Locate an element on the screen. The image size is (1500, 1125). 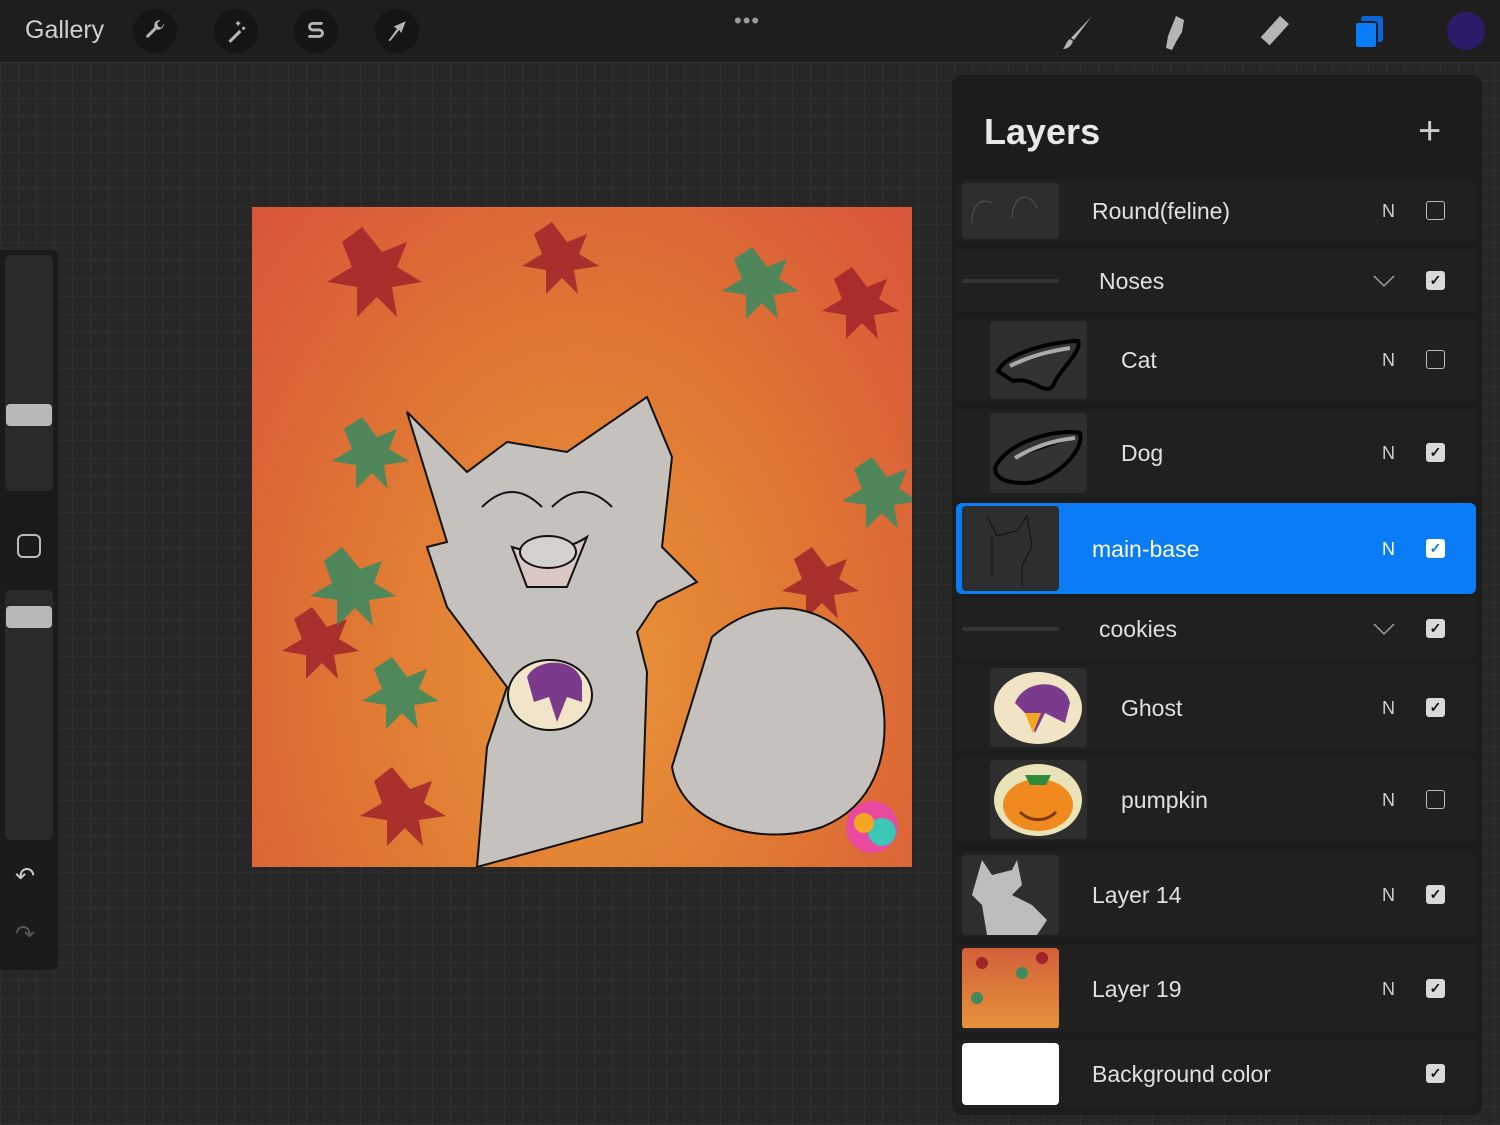
layer-row-layer-14: Layer 14 N ✓ is located at coordinates (1216, 895).